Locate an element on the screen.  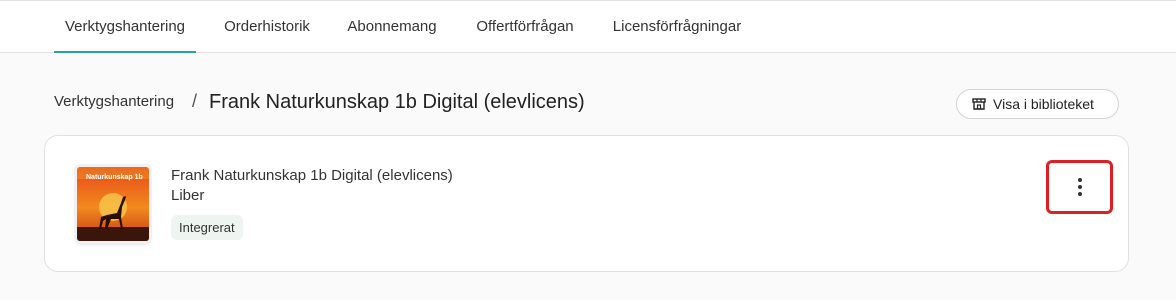
more-vertical-icon is located at coordinates (1079, 187).